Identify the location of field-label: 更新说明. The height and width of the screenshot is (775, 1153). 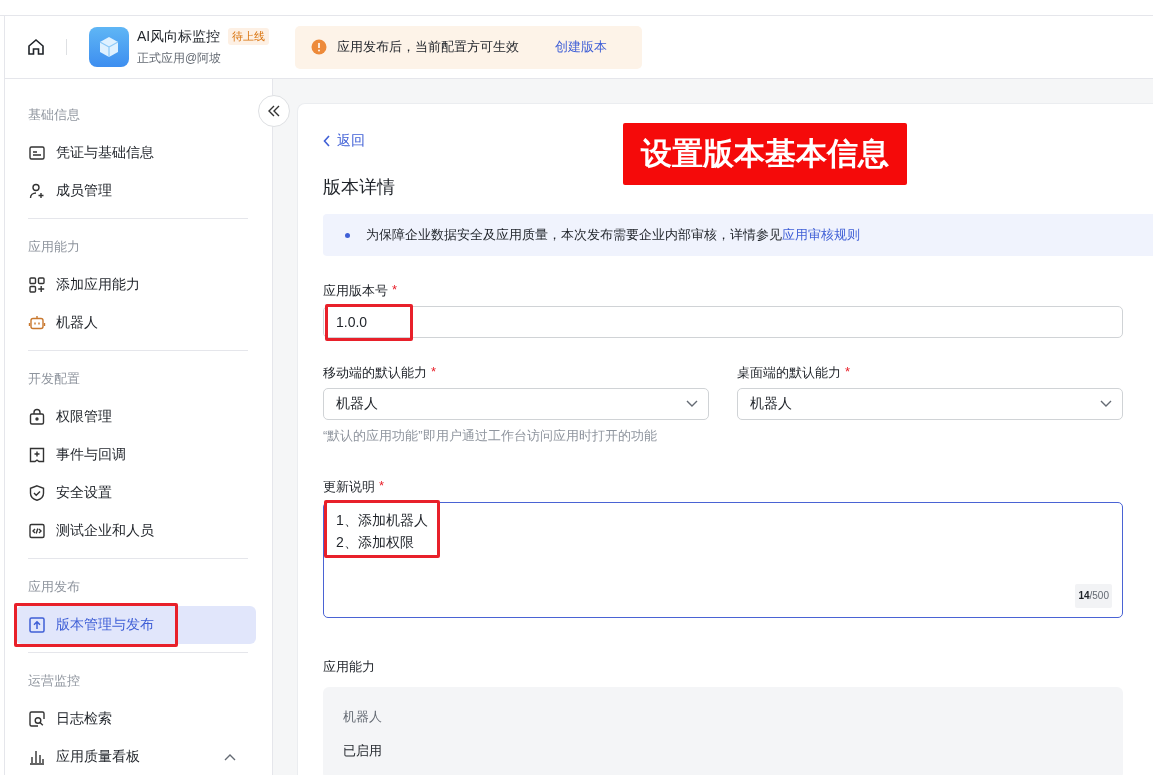
(349, 487).